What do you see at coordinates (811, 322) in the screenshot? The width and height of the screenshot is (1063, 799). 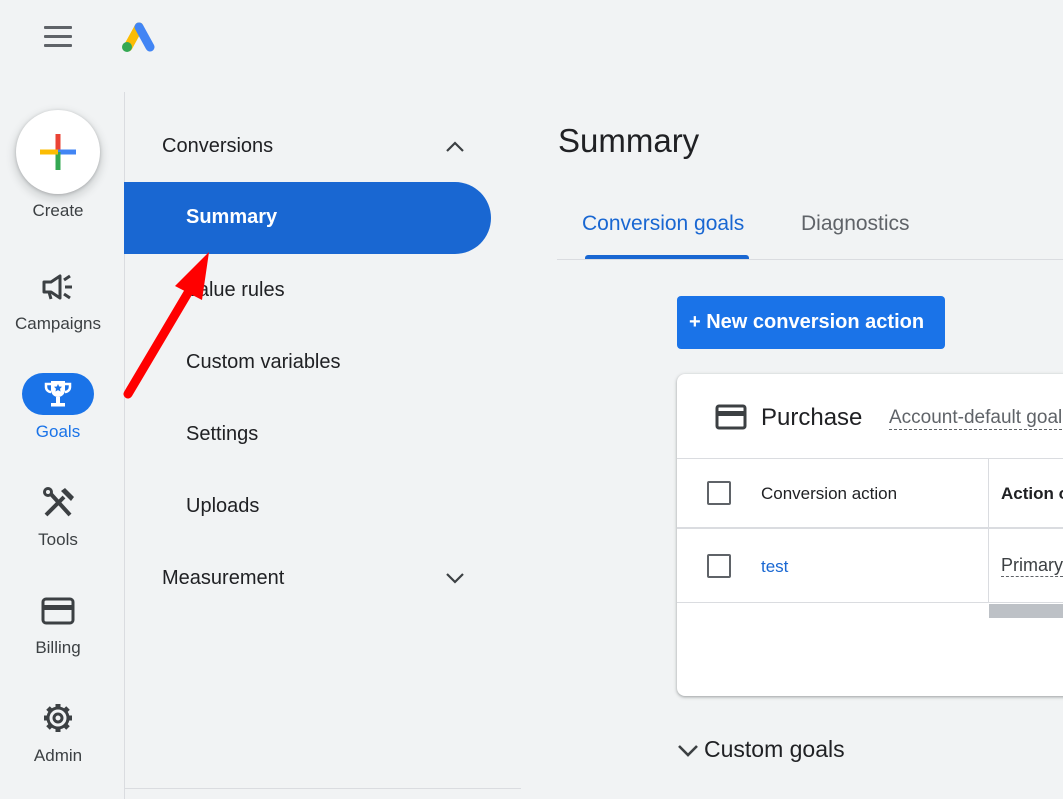 I see `new-conversion-action-button: + New conversion action` at bounding box center [811, 322].